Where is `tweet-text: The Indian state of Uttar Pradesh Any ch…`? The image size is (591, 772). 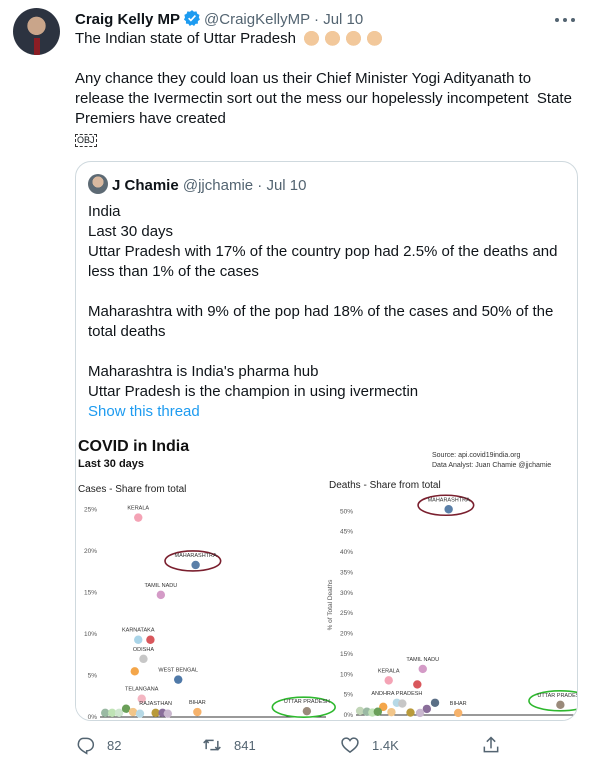
tweet-text: The Indian state of Uttar Pradesh Any ch… is located at coordinates (327, 89).